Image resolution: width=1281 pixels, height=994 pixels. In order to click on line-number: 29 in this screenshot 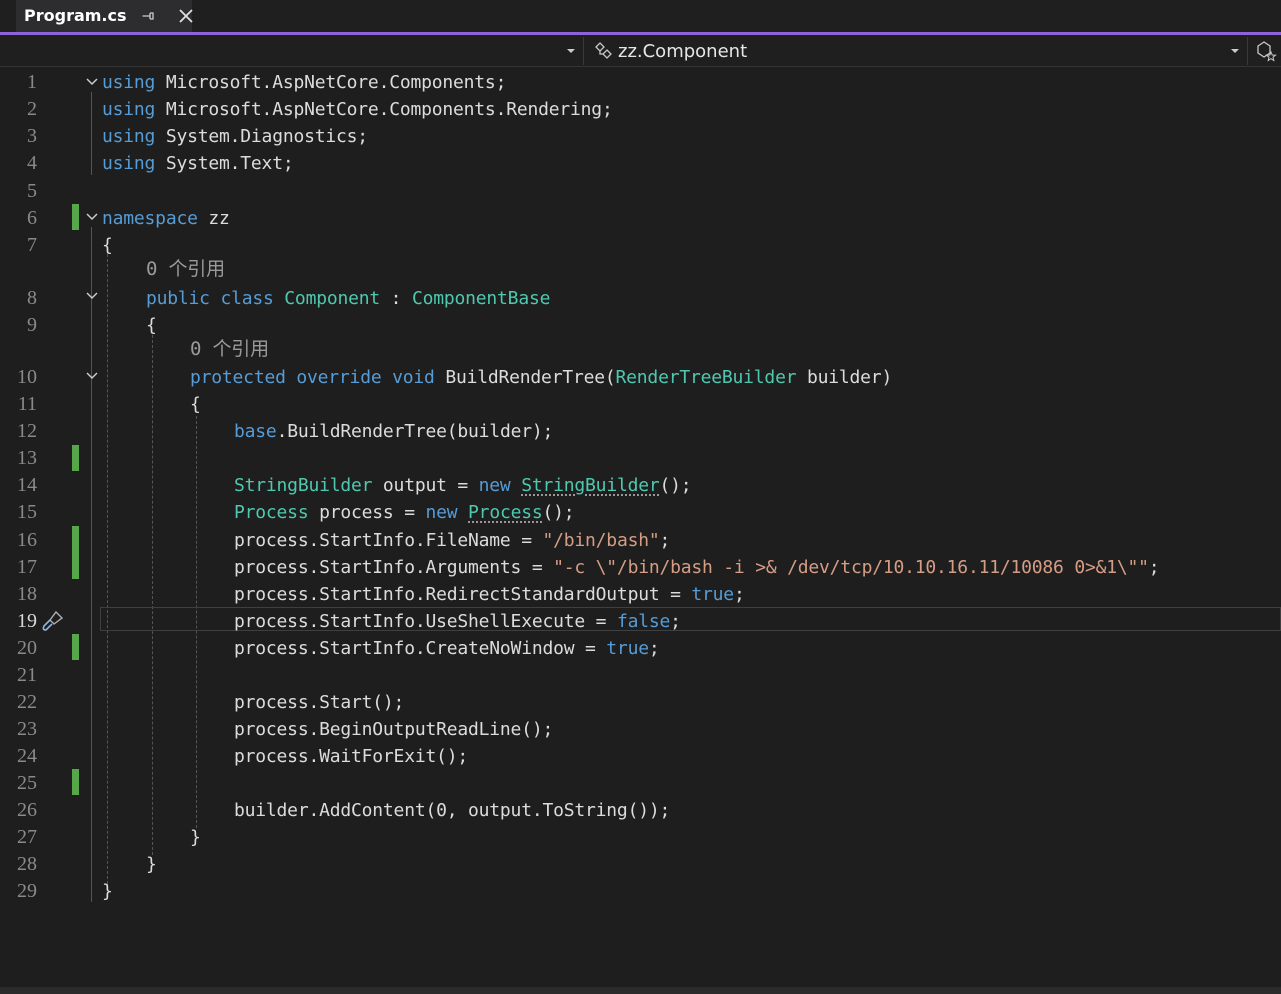, I will do `click(27, 891)`.